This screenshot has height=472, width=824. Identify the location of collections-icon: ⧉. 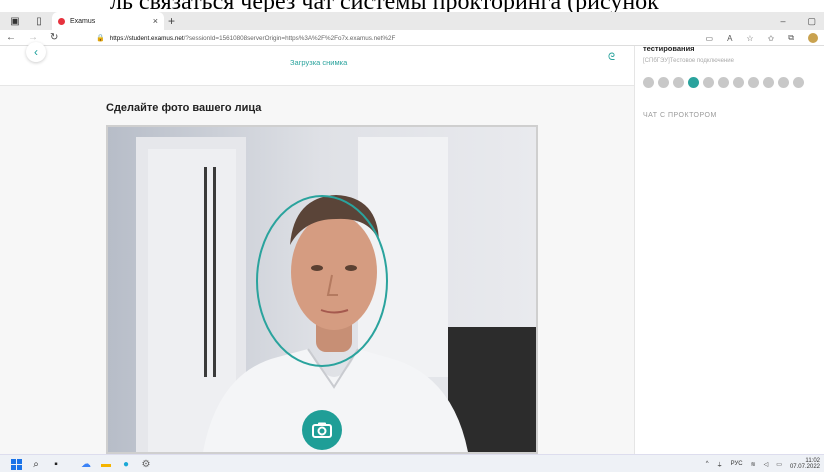
(791, 38).